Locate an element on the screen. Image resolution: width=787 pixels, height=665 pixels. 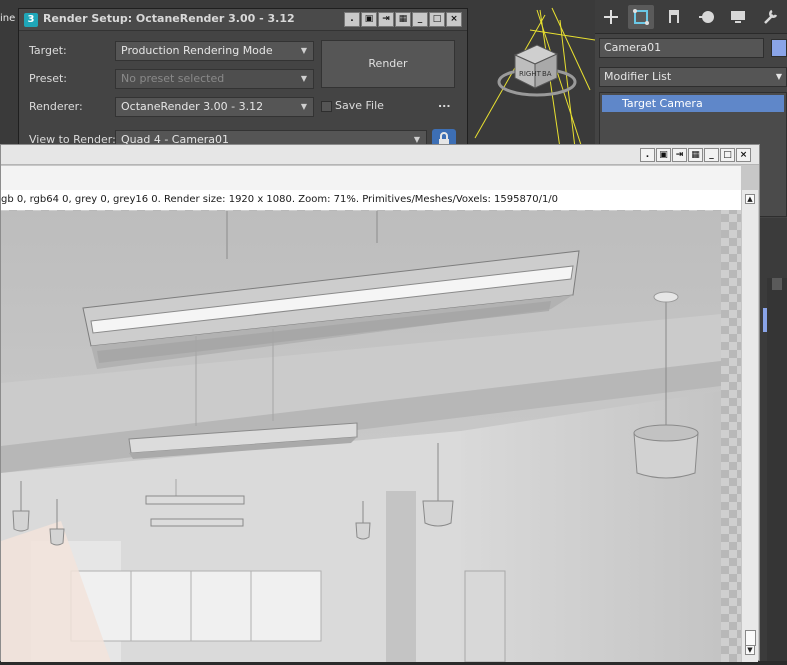
hierarchy-icon is located at coordinates (674, 16).